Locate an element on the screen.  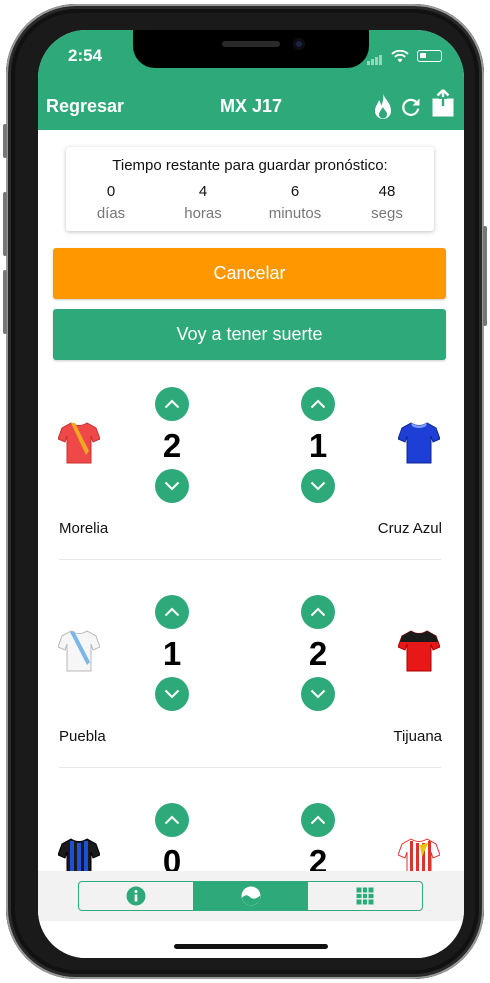
lucky-button: Voy a tener suerte is located at coordinates (249, 334).